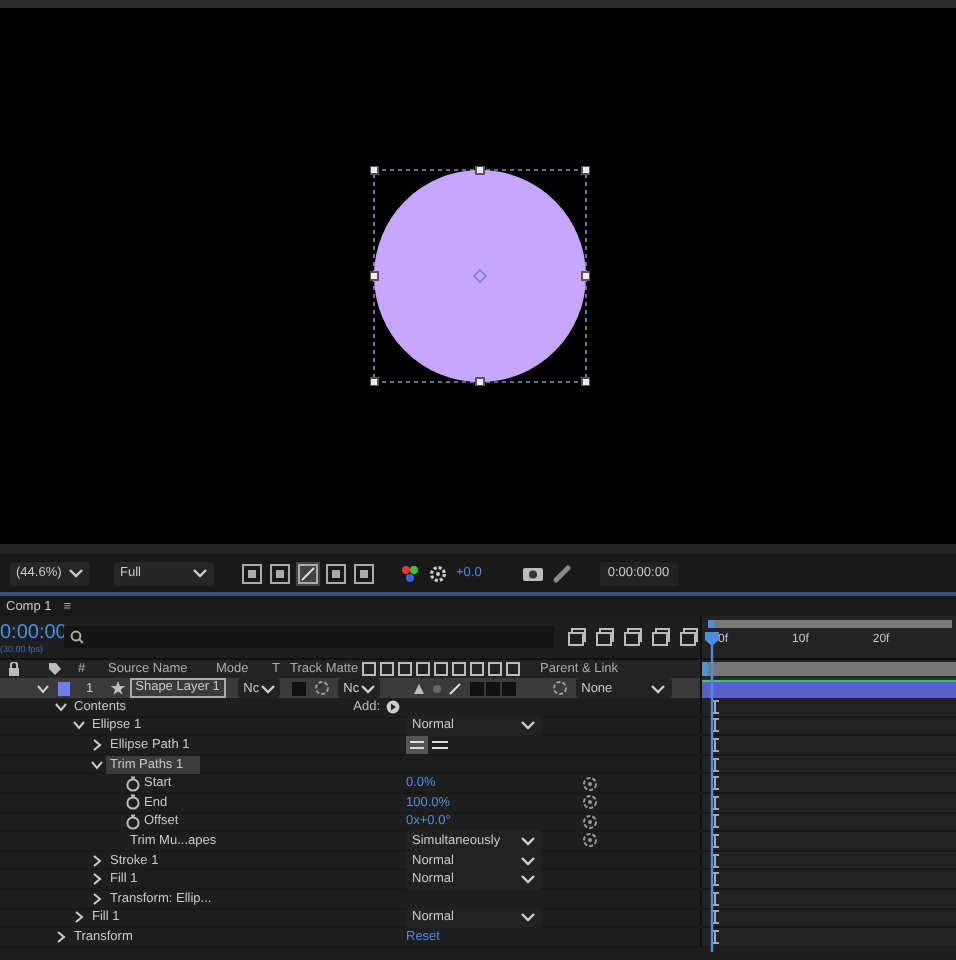 This screenshot has height=960, width=956. What do you see at coordinates (298, 688) in the screenshot?
I see `checkbox` at bounding box center [298, 688].